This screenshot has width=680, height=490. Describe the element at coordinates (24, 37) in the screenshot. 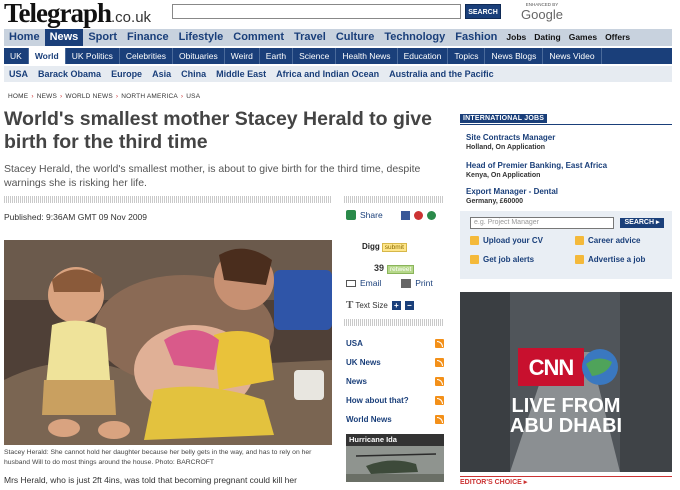

I see `nav-item-home: Home` at that location.